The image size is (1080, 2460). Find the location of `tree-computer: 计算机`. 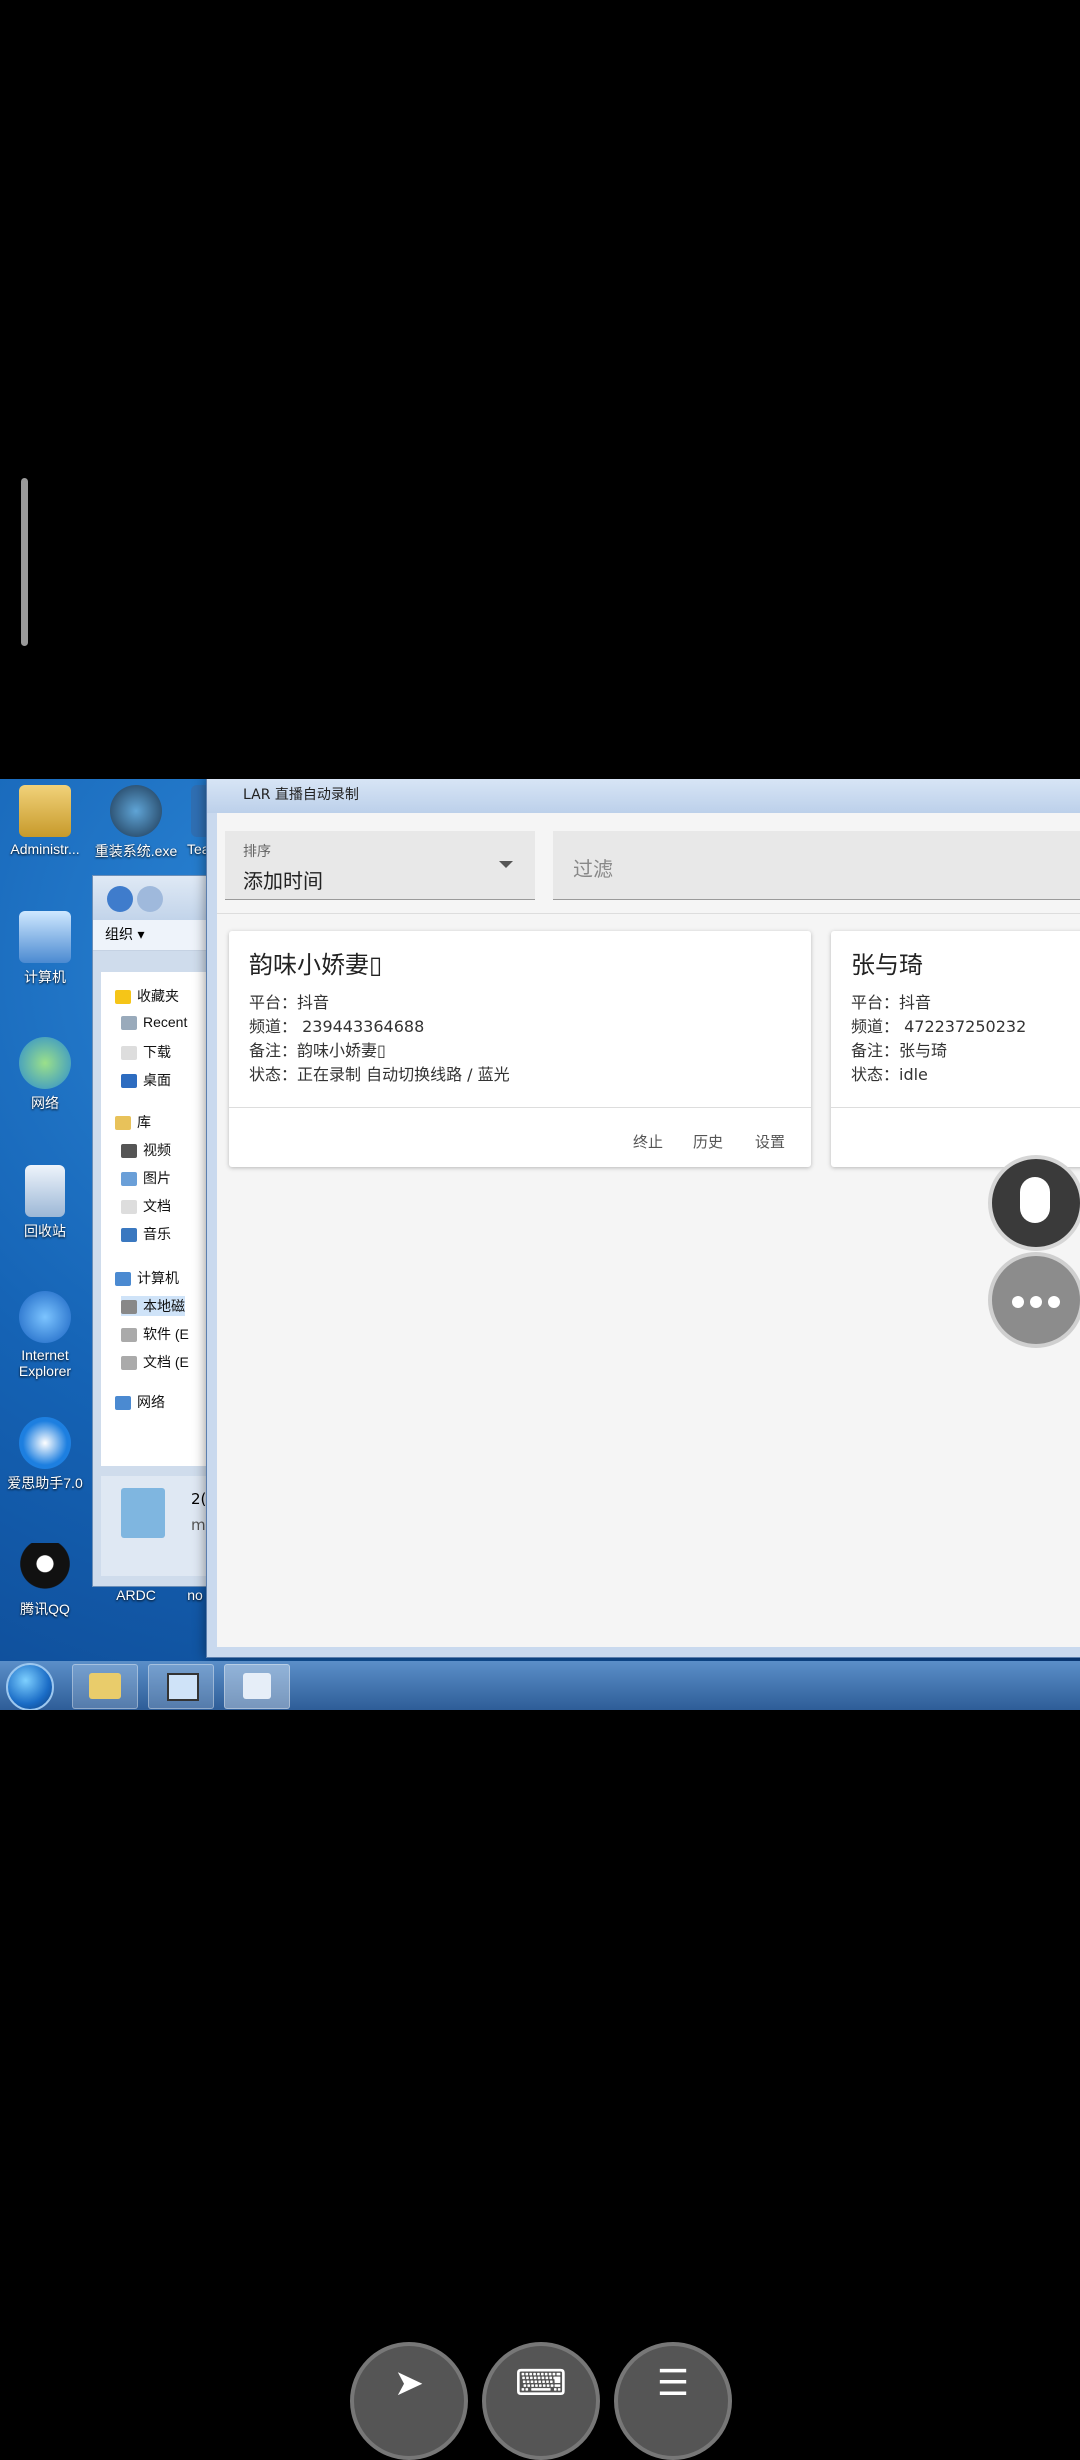

tree-computer: 计算机 is located at coordinates (147, 1278).